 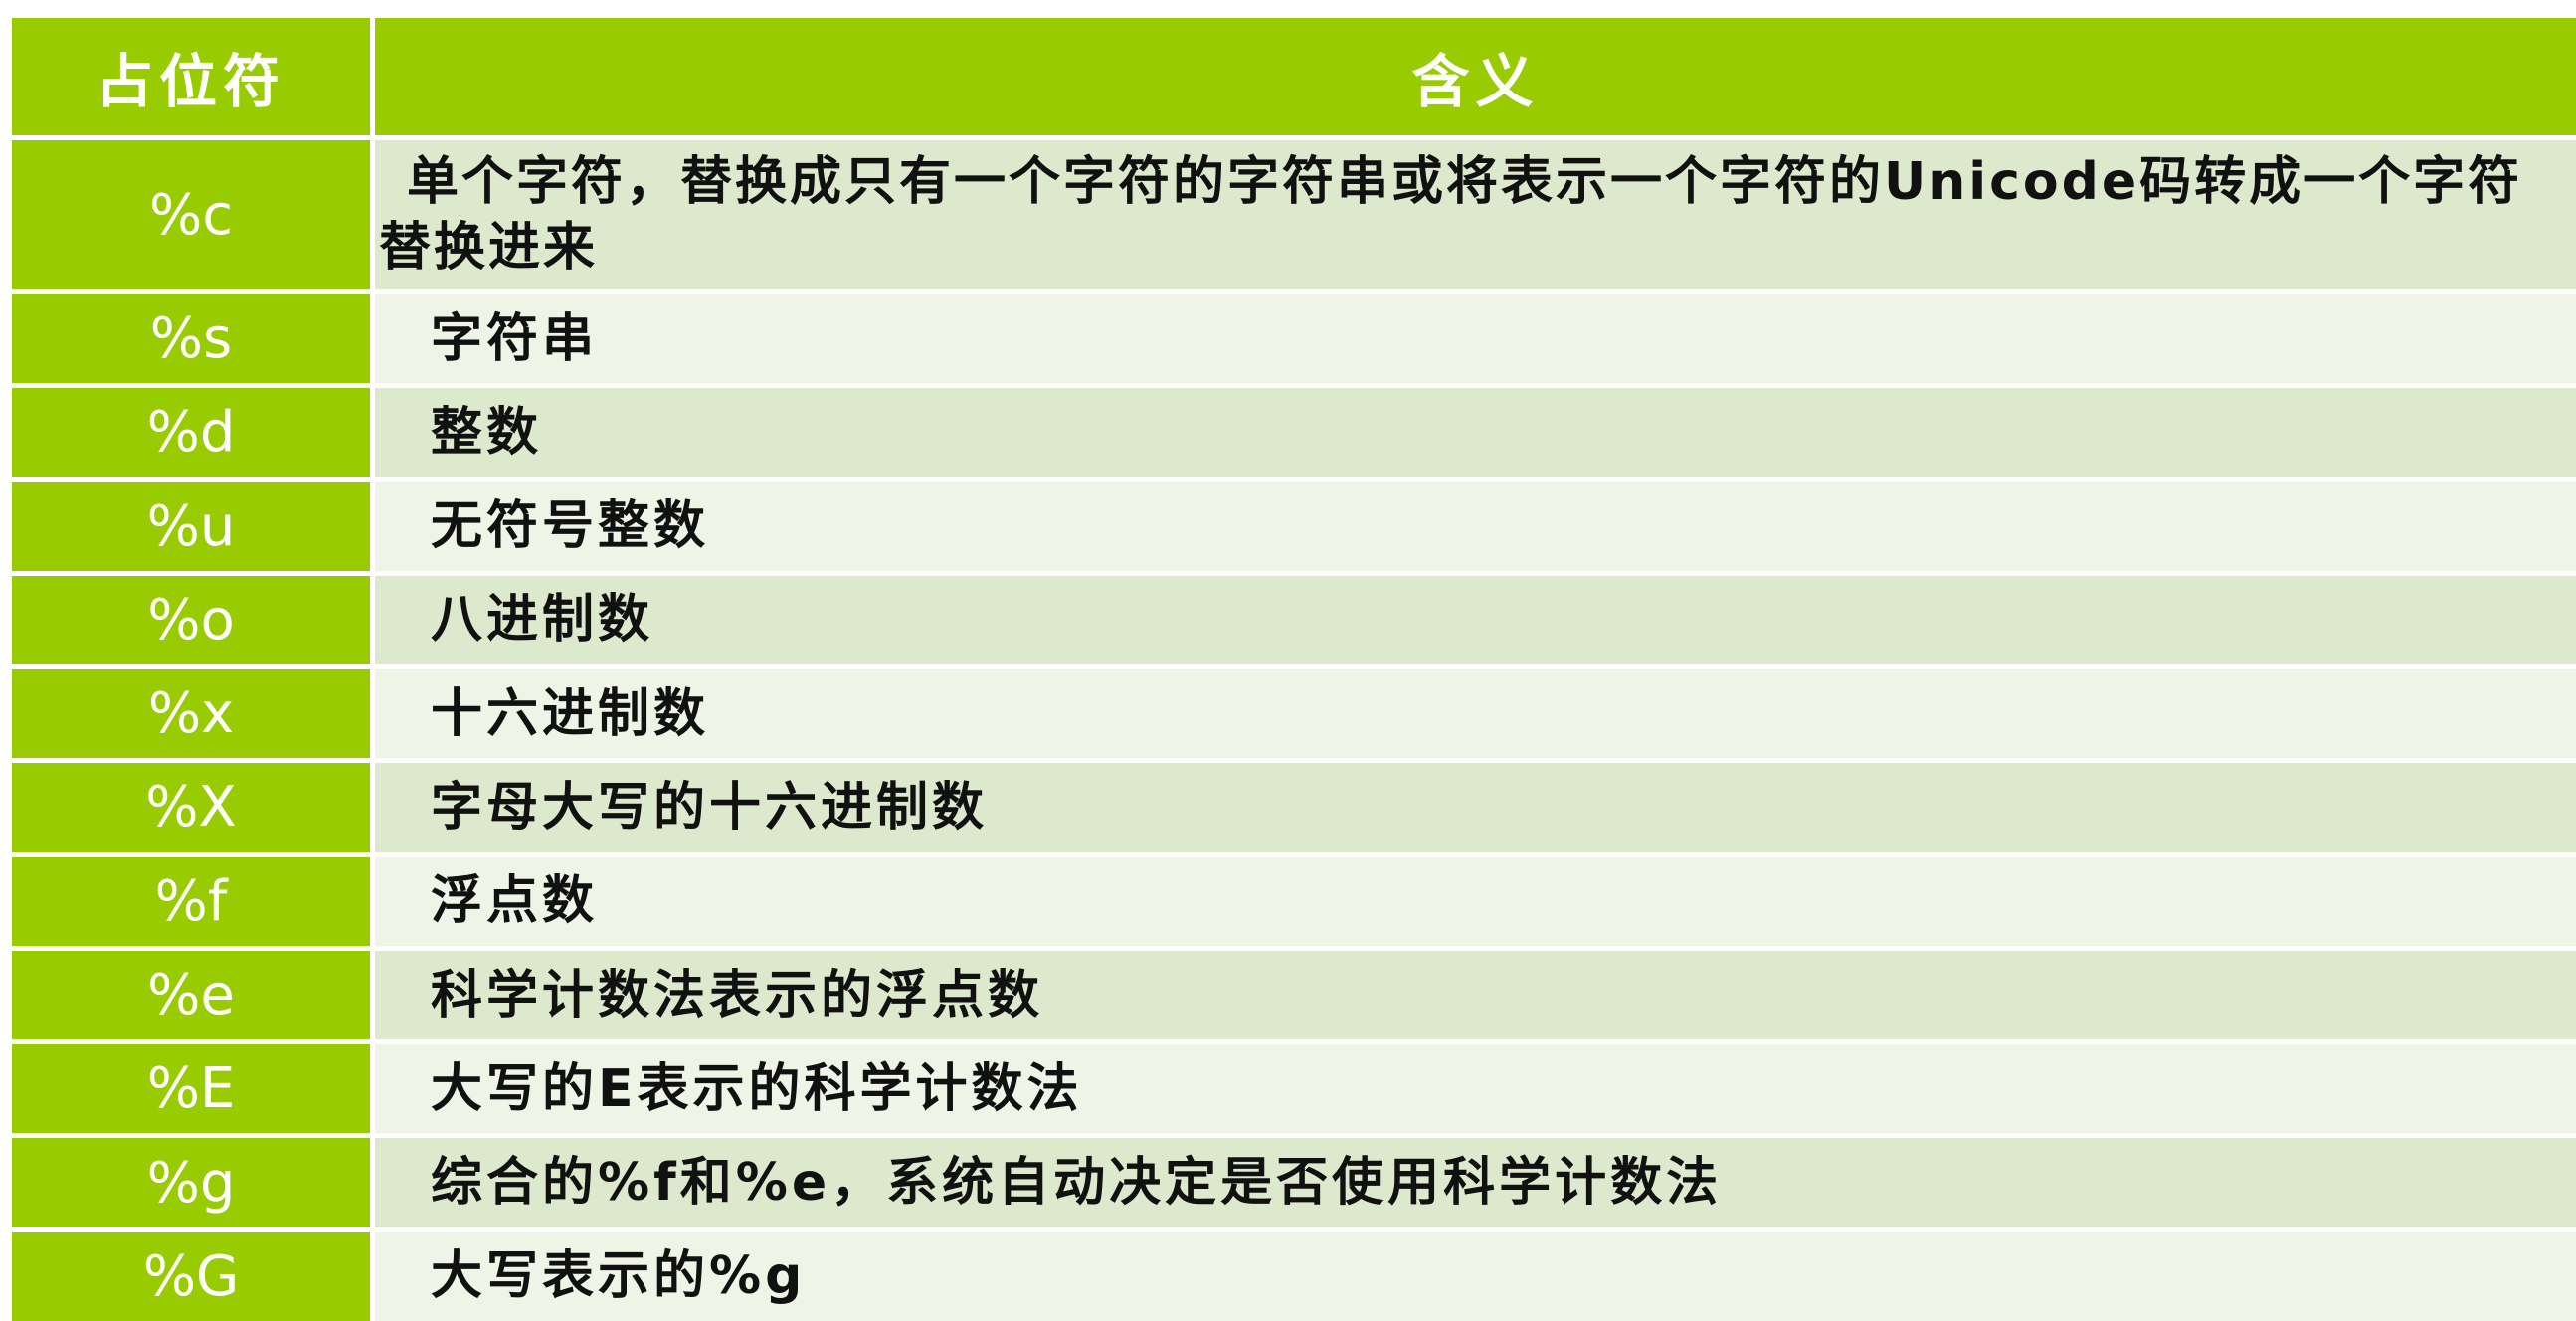 What do you see at coordinates (1475, 1089) in the screenshot?
I see `desc-cell: 大写的E表示的科学计数法` at bounding box center [1475, 1089].